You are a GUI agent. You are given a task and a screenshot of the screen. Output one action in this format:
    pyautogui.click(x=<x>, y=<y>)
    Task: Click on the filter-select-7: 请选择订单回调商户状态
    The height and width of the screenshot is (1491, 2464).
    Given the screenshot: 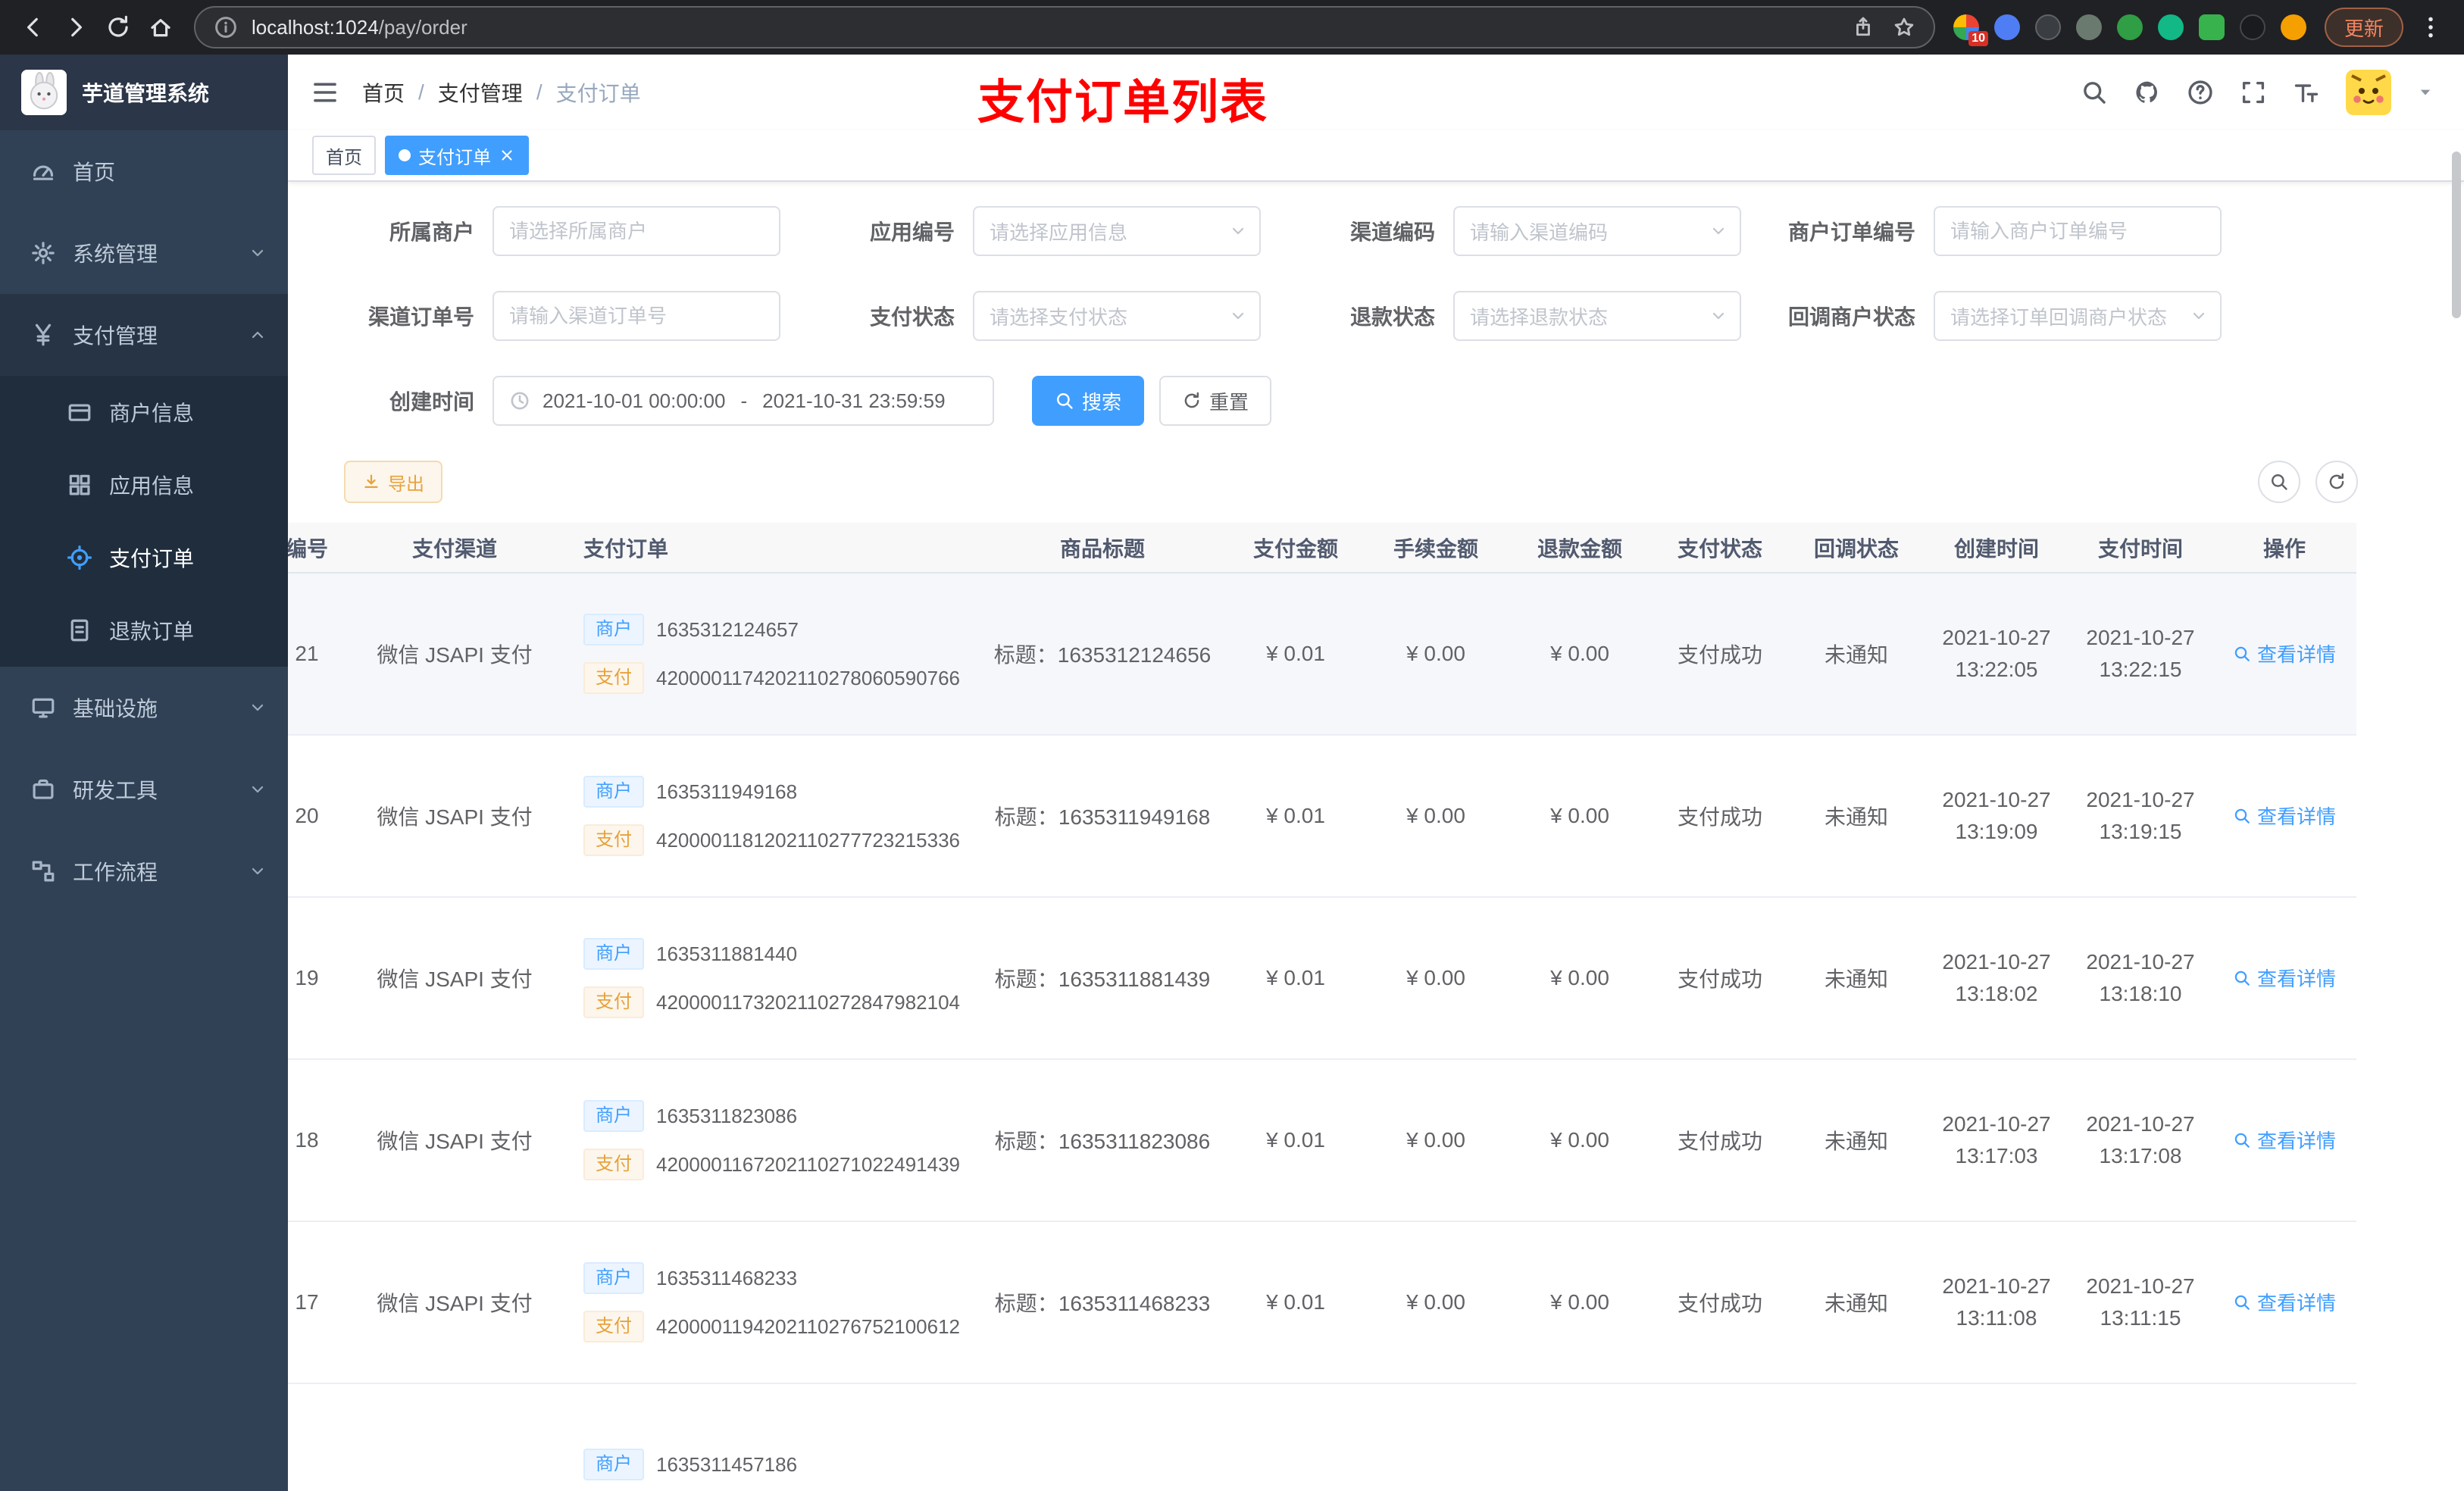 What is the action you would take?
    pyautogui.click(x=2078, y=316)
    